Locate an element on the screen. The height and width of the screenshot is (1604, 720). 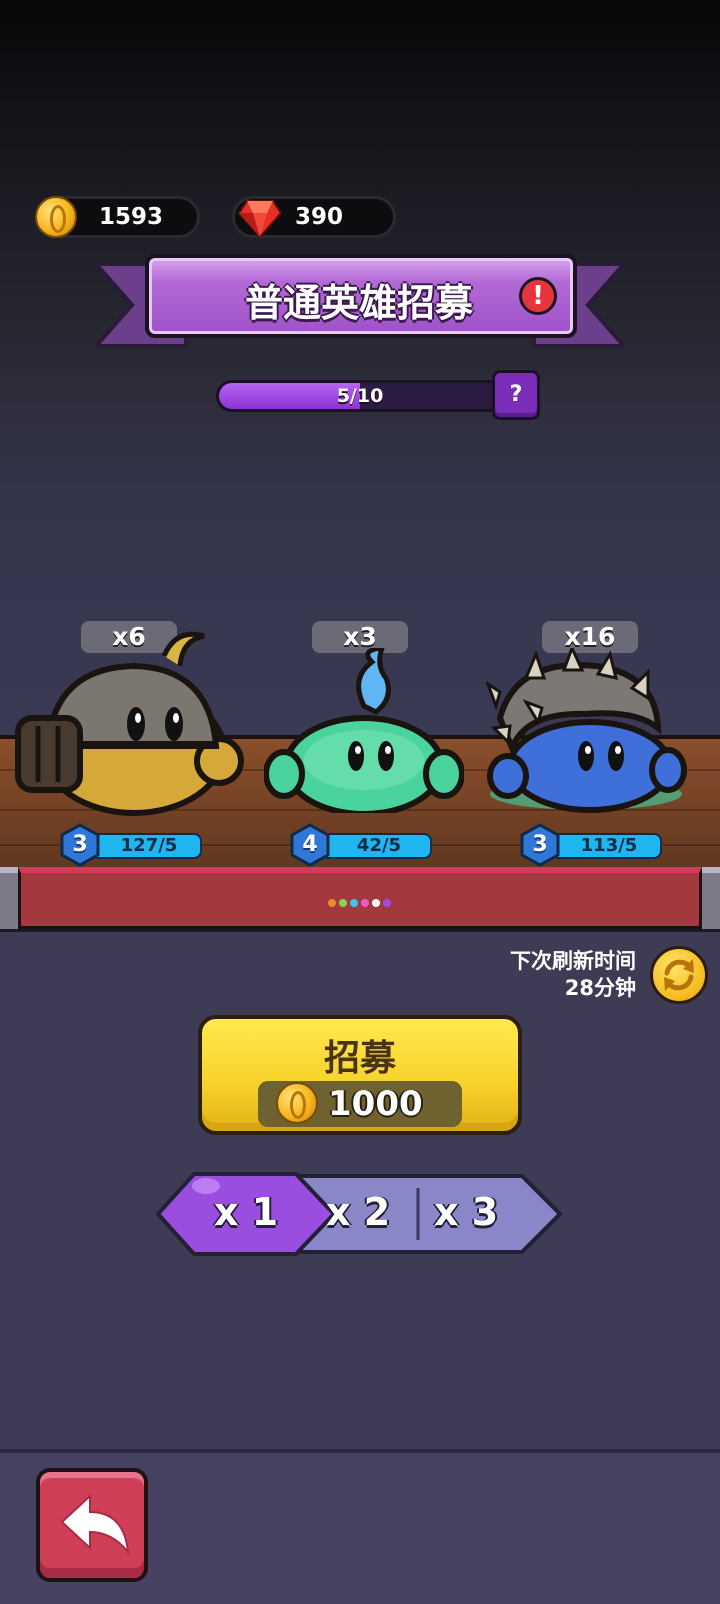
multiplier-x2: x 2 is located at coordinates (358, 1212).